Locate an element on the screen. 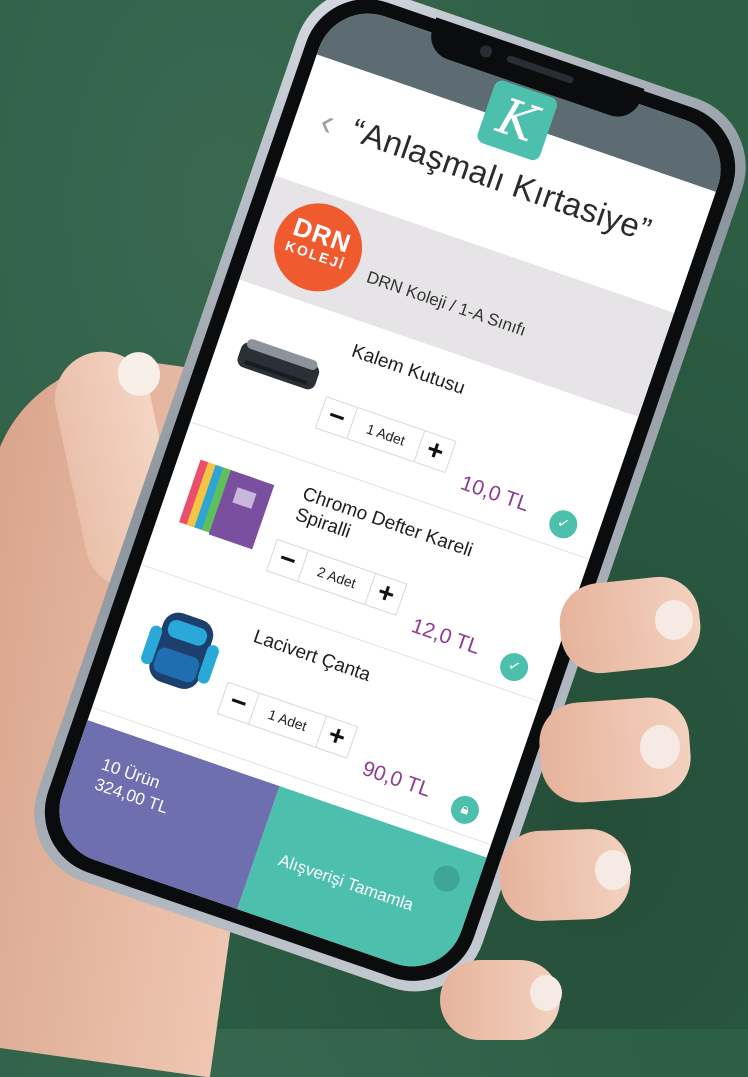 Image resolution: width=748 pixels, height=1077 pixels. quantity-value: 2 Adet is located at coordinates (336, 577).